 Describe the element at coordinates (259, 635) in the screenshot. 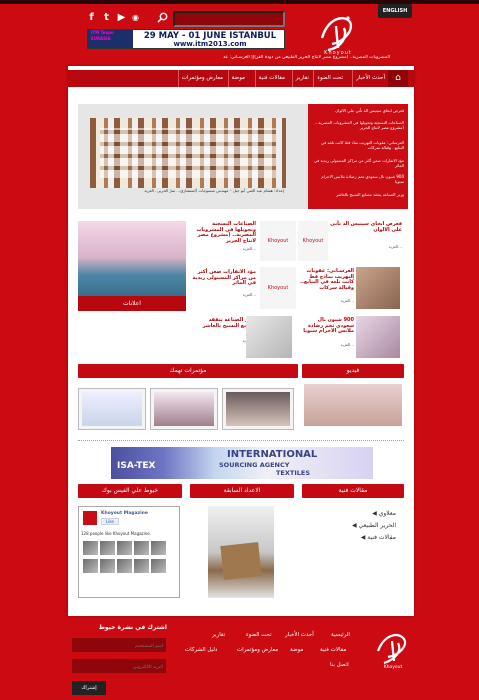

I see `footer-link-spotlight: تحت الضوء` at that location.